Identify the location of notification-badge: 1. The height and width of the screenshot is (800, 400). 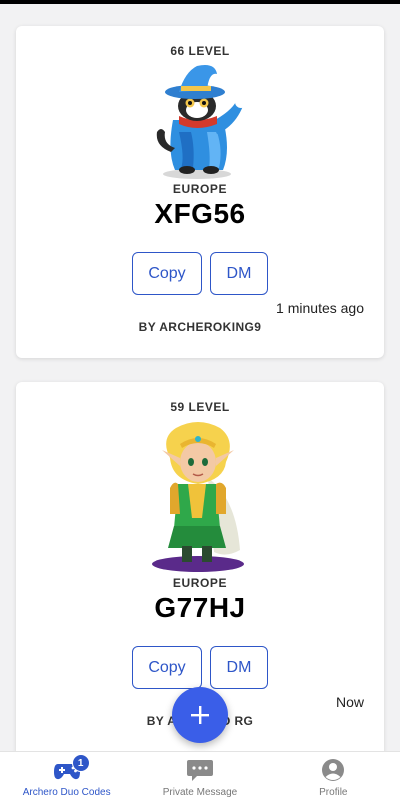
(80, 763).